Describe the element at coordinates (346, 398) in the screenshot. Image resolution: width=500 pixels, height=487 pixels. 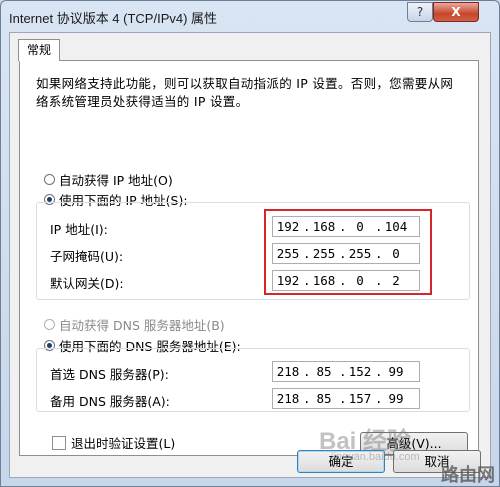
I see `alternate-dns-input: 218. 85. 157. 99` at that location.